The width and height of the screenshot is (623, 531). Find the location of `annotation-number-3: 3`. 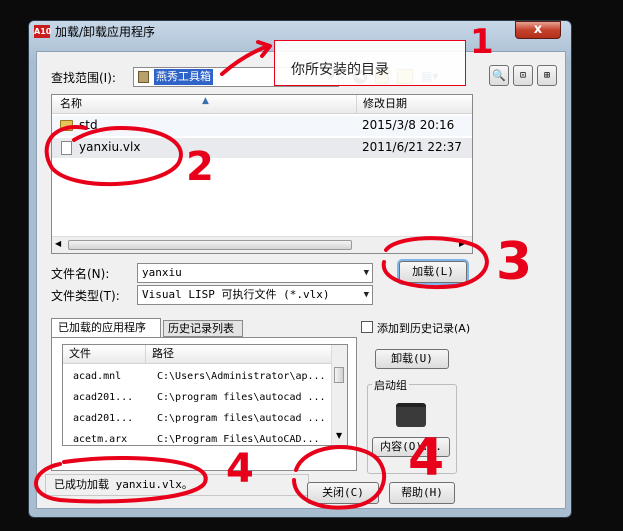

annotation-number-3: 3 is located at coordinates (514, 262).